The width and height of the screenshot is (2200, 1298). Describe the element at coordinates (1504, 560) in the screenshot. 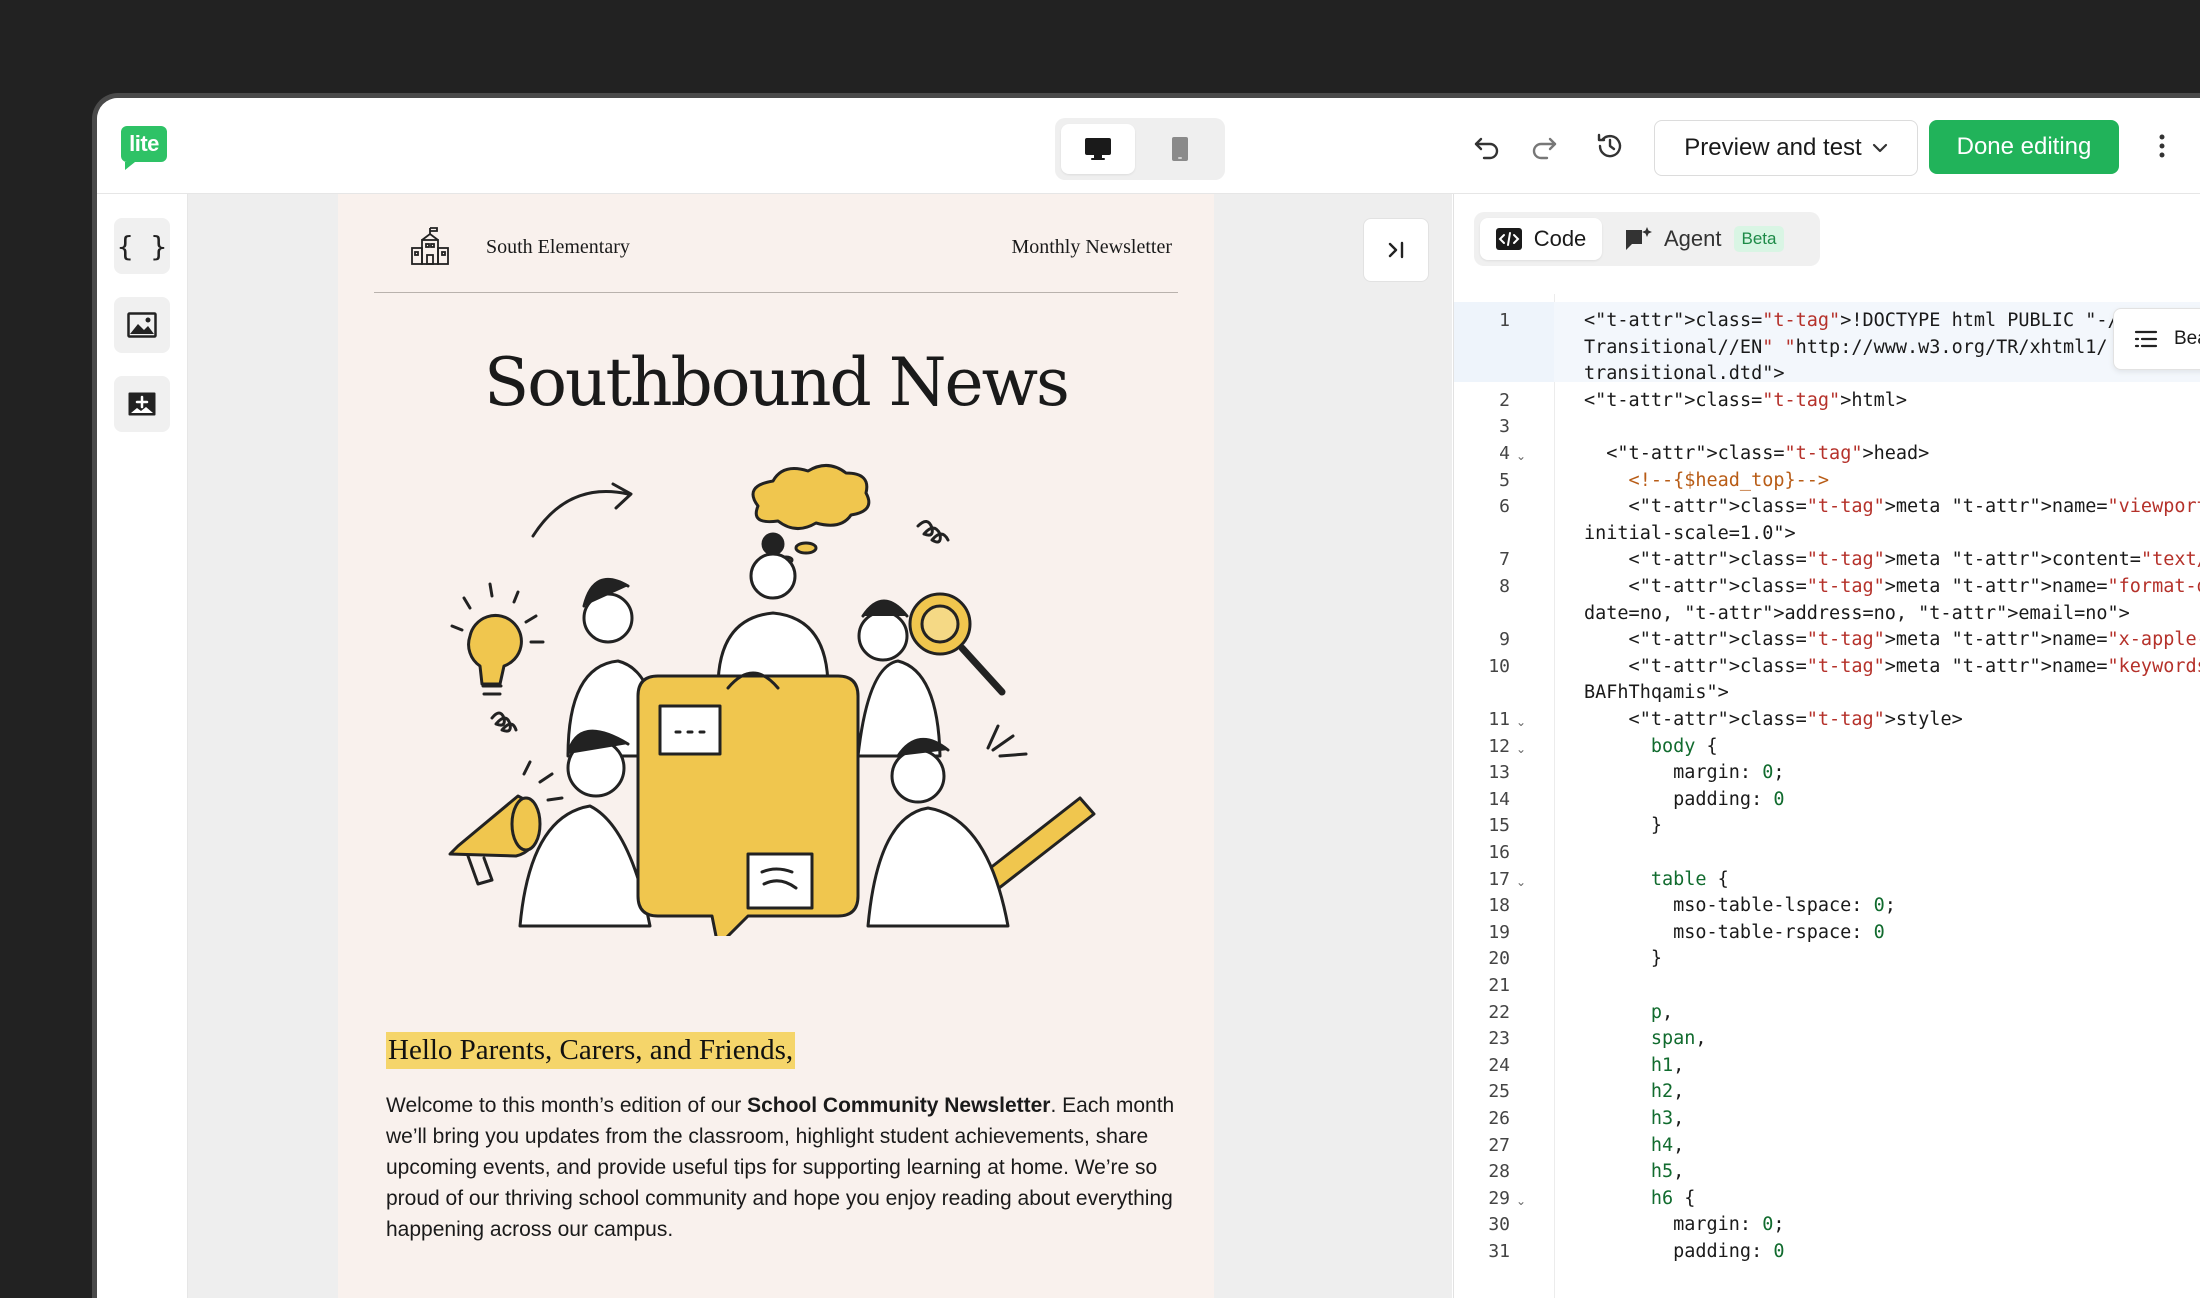

I see `line-number: 7` at that location.